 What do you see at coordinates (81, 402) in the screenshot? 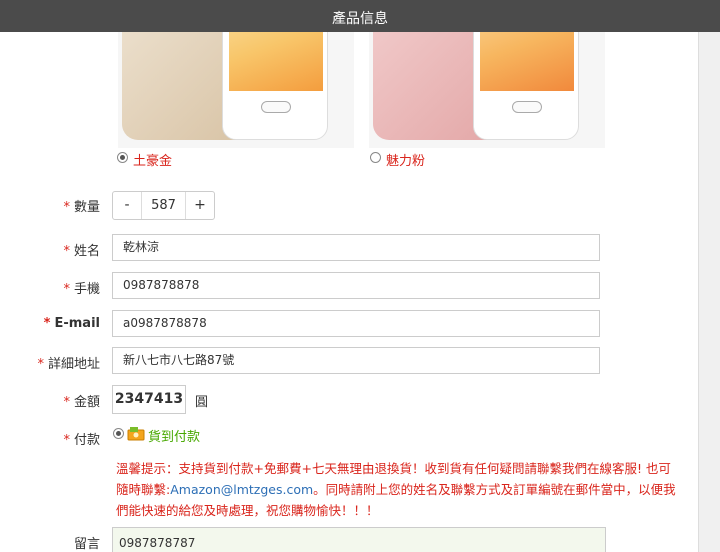
I see `amount-label: * 金額` at bounding box center [81, 402].